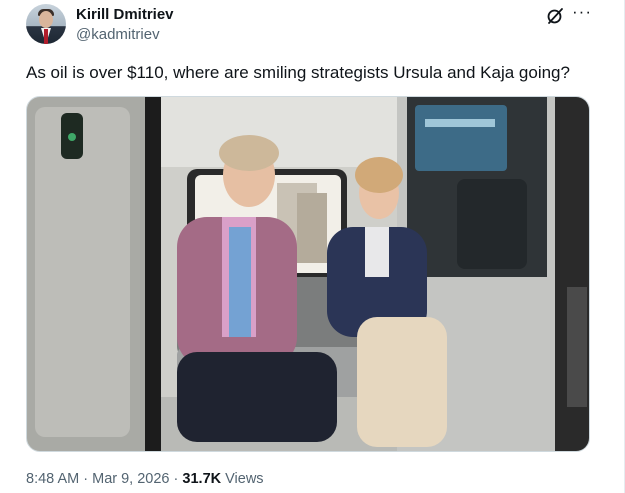 This screenshot has height=493, width=625. What do you see at coordinates (130, 479) in the screenshot?
I see `tweet-date: Mar 9, 2026` at bounding box center [130, 479].